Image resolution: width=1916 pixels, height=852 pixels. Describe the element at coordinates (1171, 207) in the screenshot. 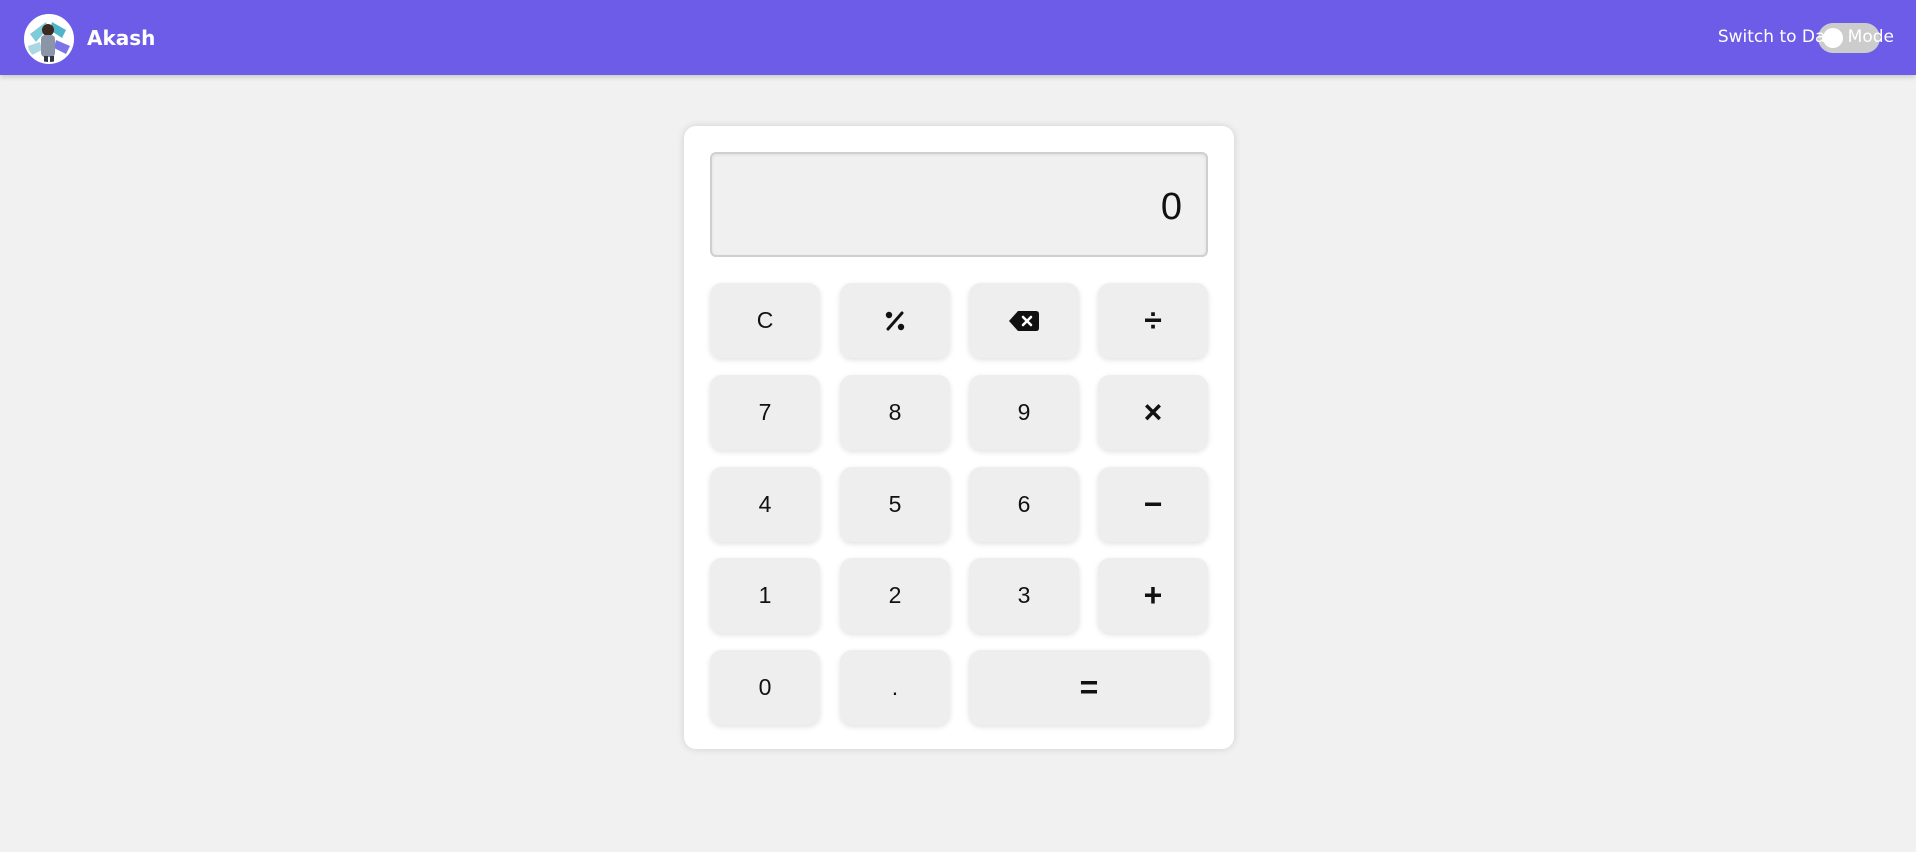

I see `display-value: 0` at that location.